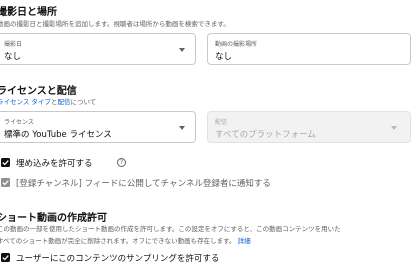 The height and width of the screenshot is (280, 420). Describe the element at coordinates (309, 49) in the screenshot. I see `video-location-input: 動画の撮影場所 なし` at that location.